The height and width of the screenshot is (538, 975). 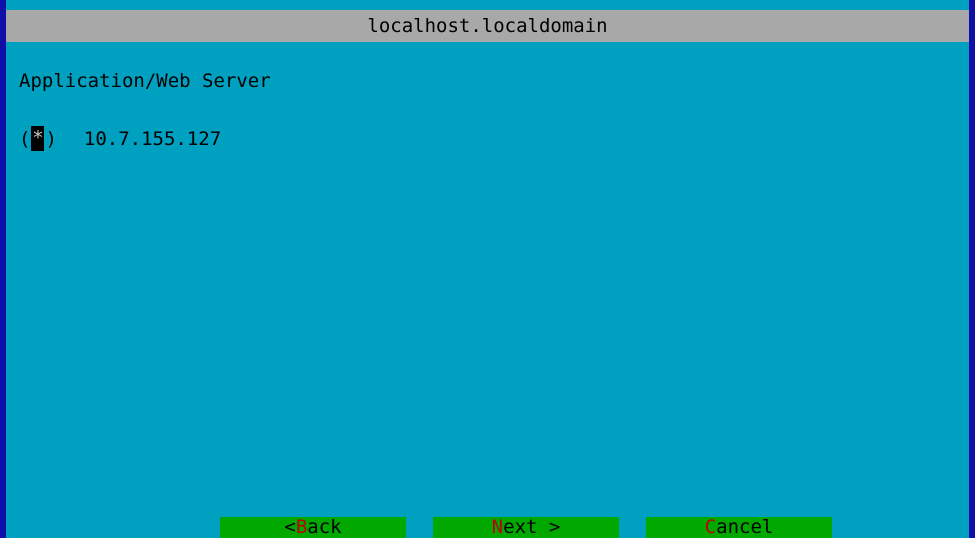 I want to click on cancel-button-label-rest: ancel, so click(x=745, y=527).